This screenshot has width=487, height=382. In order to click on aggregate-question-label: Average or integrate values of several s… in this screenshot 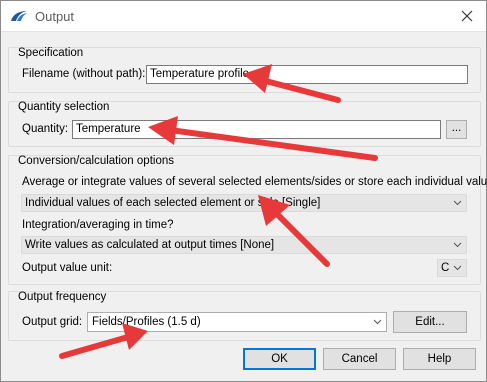, I will do `click(254, 182)`.